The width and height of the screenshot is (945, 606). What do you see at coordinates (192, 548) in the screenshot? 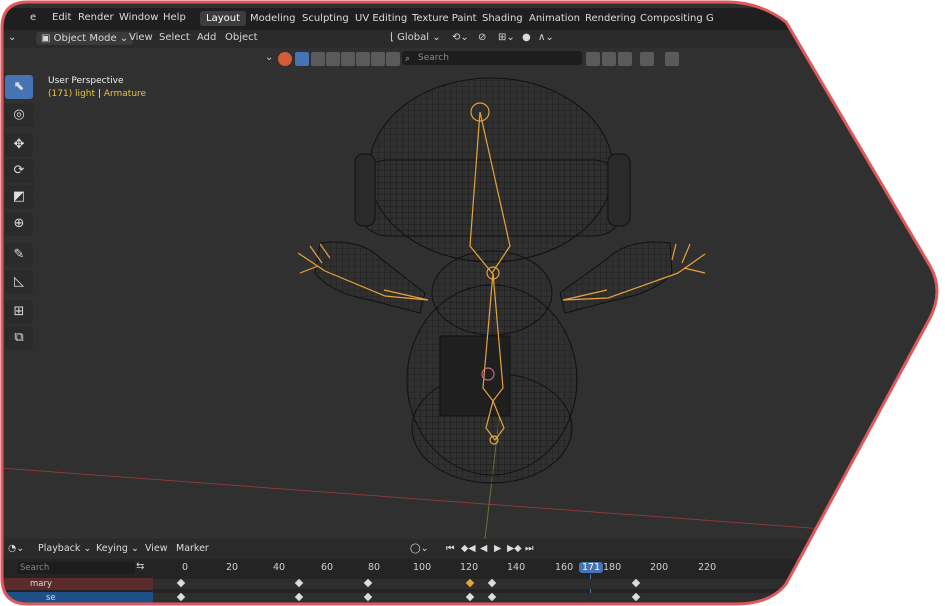
I see `menu-marker: Marker` at bounding box center [192, 548].